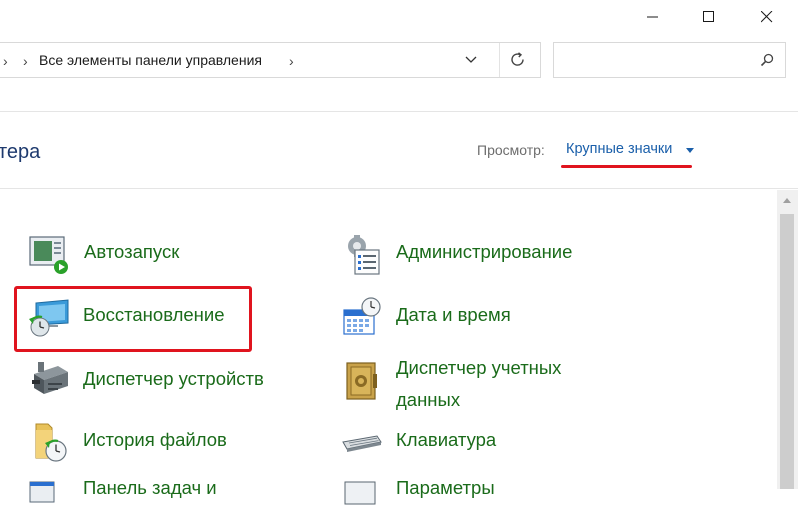 This screenshot has width=798, height=520. I want to click on device-manager-icon, so click(50, 378).